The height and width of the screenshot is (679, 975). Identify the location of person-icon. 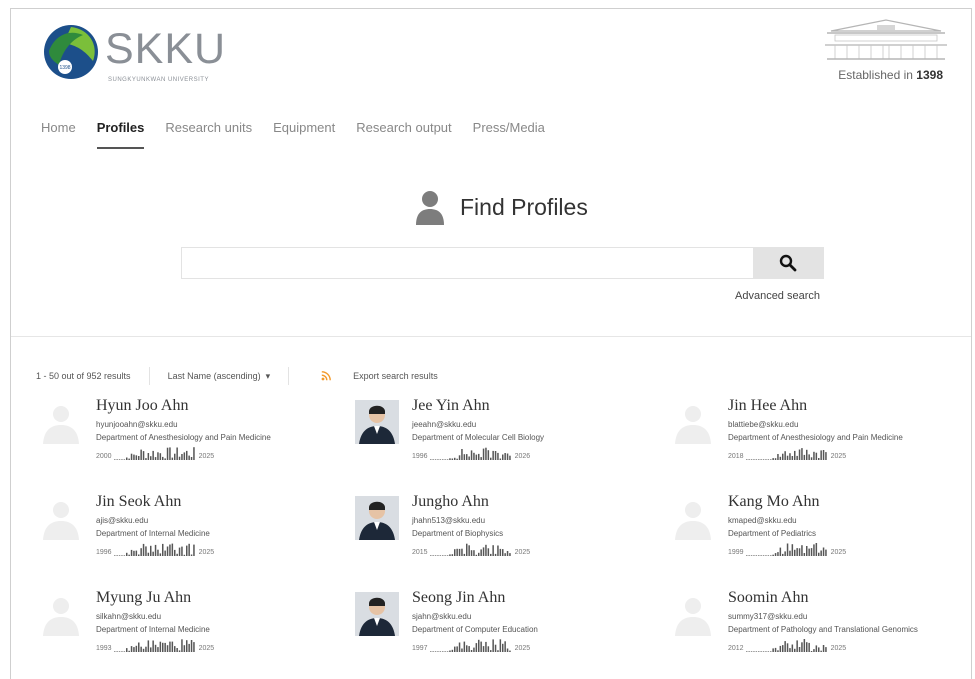
(430, 208).